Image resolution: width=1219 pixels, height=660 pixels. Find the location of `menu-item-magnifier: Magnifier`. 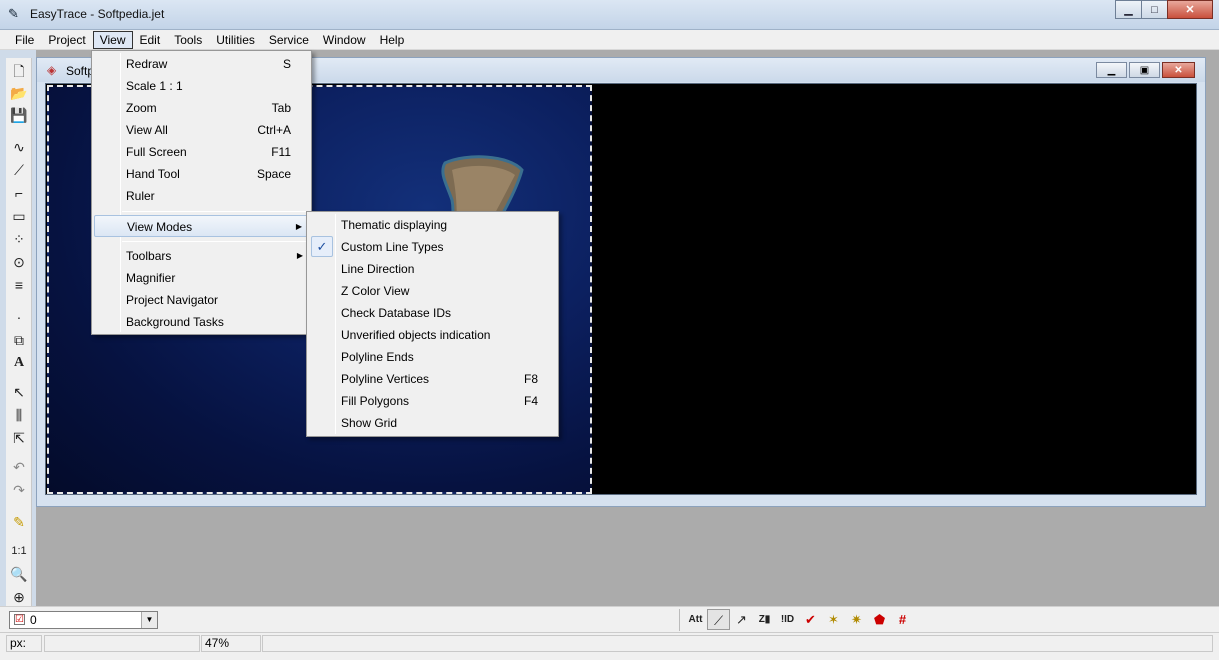

menu-item-magnifier: Magnifier is located at coordinates (201, 278).